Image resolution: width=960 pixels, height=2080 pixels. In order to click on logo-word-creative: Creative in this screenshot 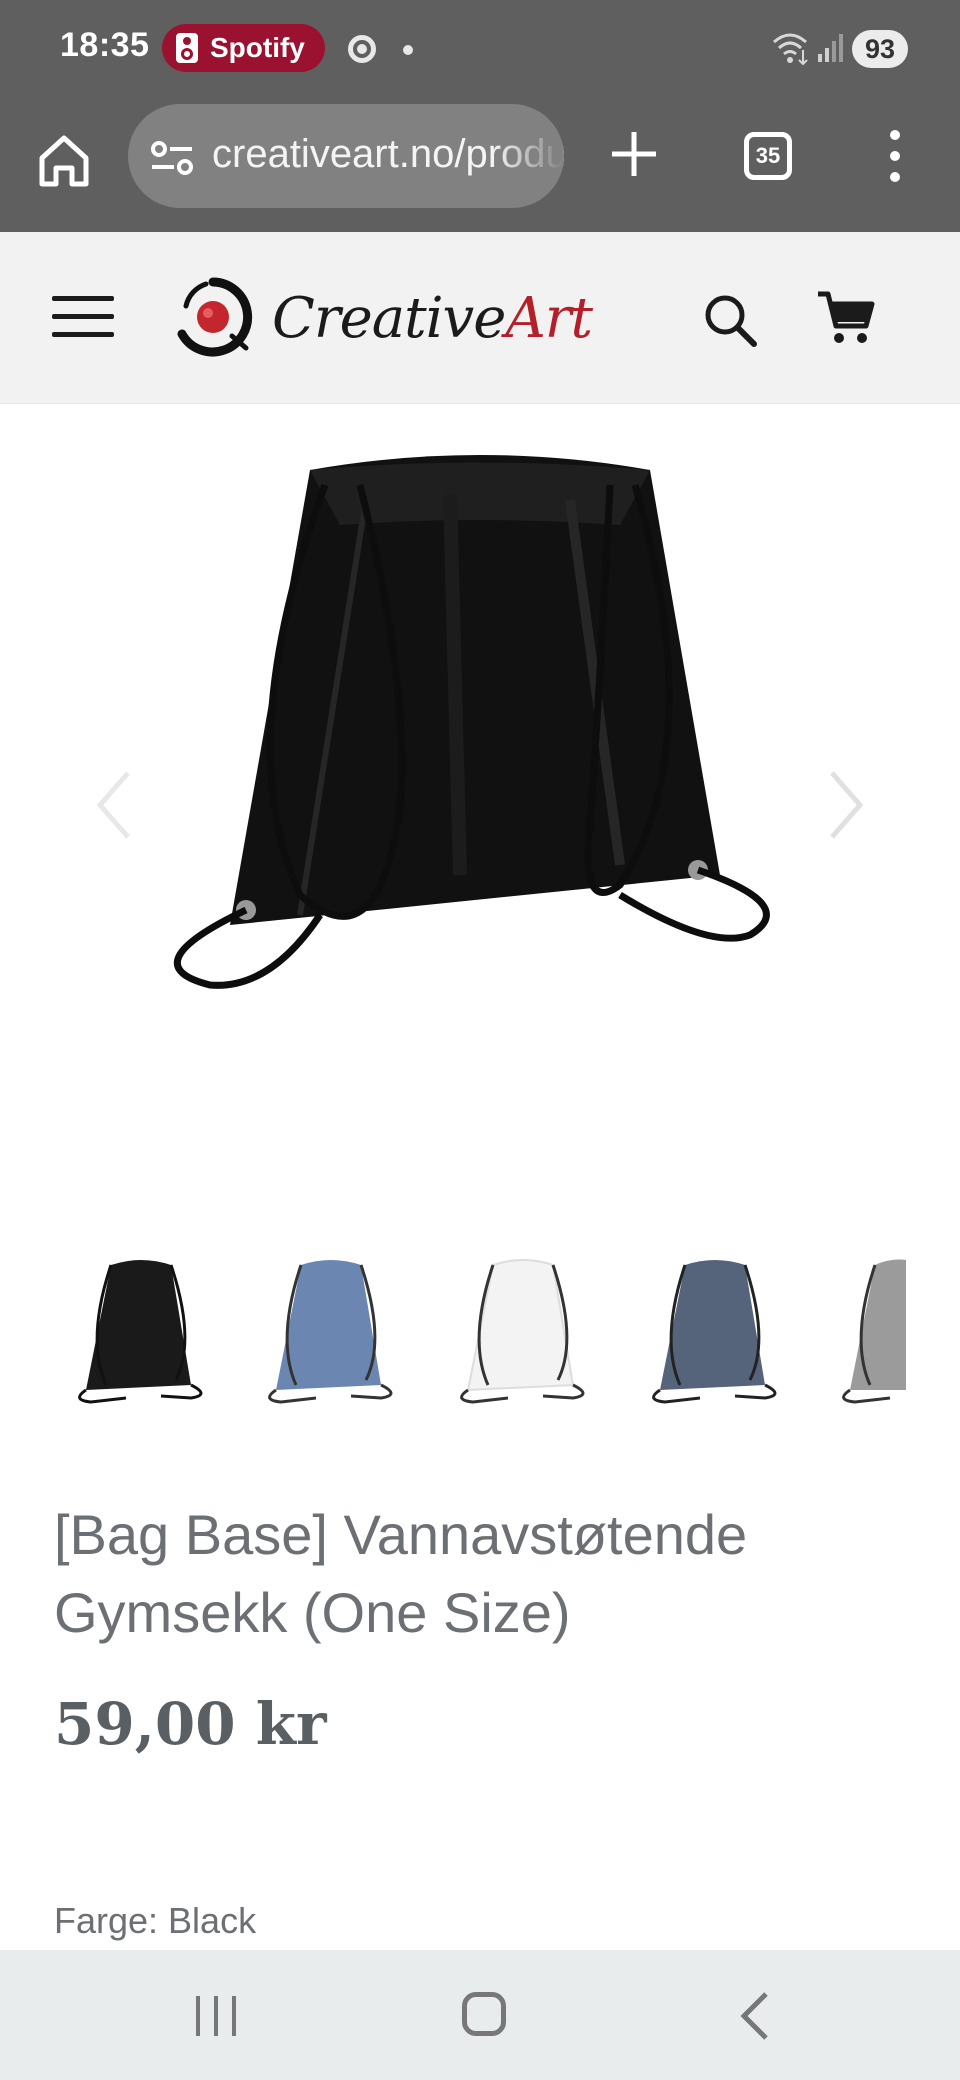, I will do `click(389, 318)`.